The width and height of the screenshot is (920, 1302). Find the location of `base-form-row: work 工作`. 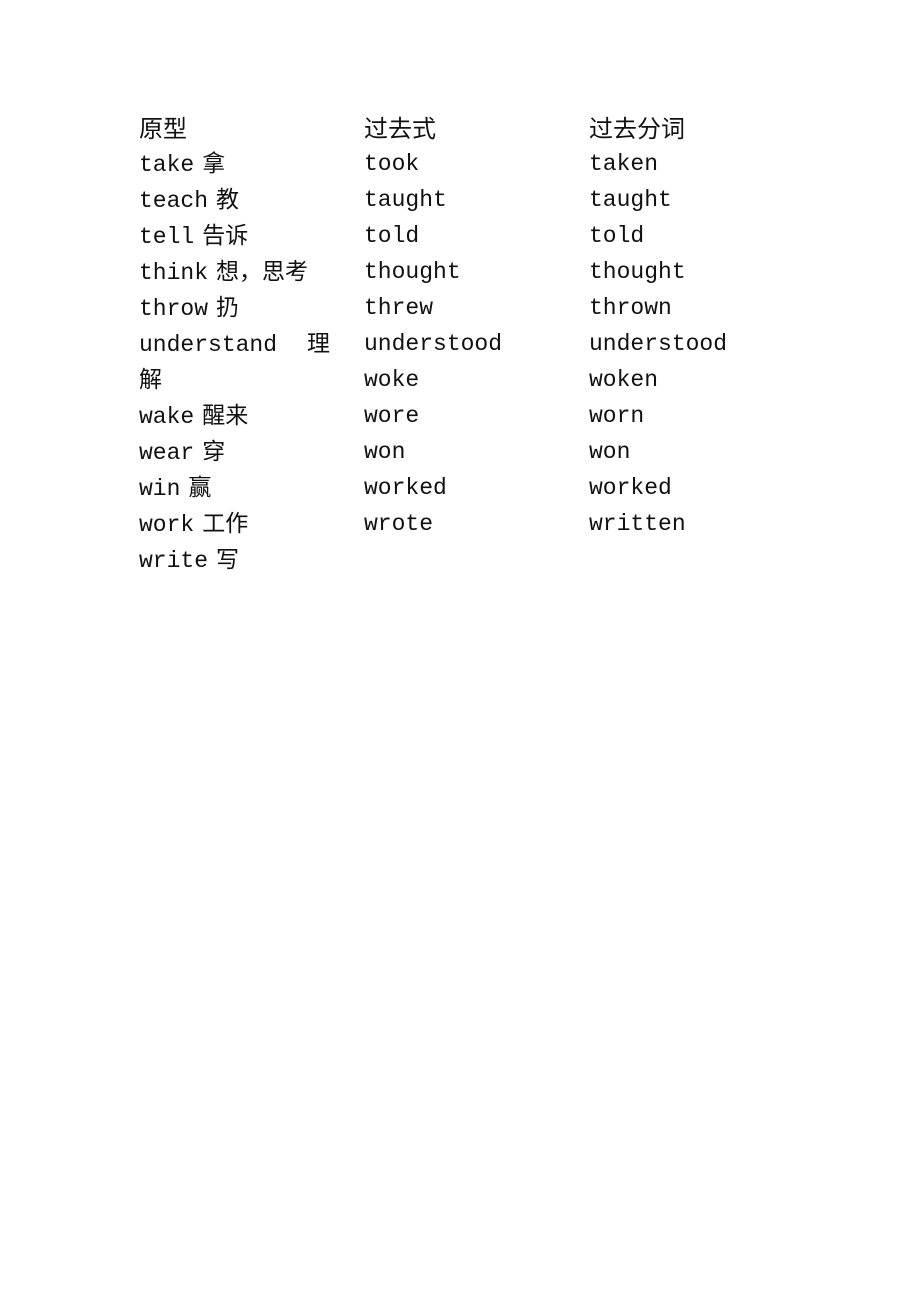

base-form-row: work 工作 is located at coordinates (239, 524).